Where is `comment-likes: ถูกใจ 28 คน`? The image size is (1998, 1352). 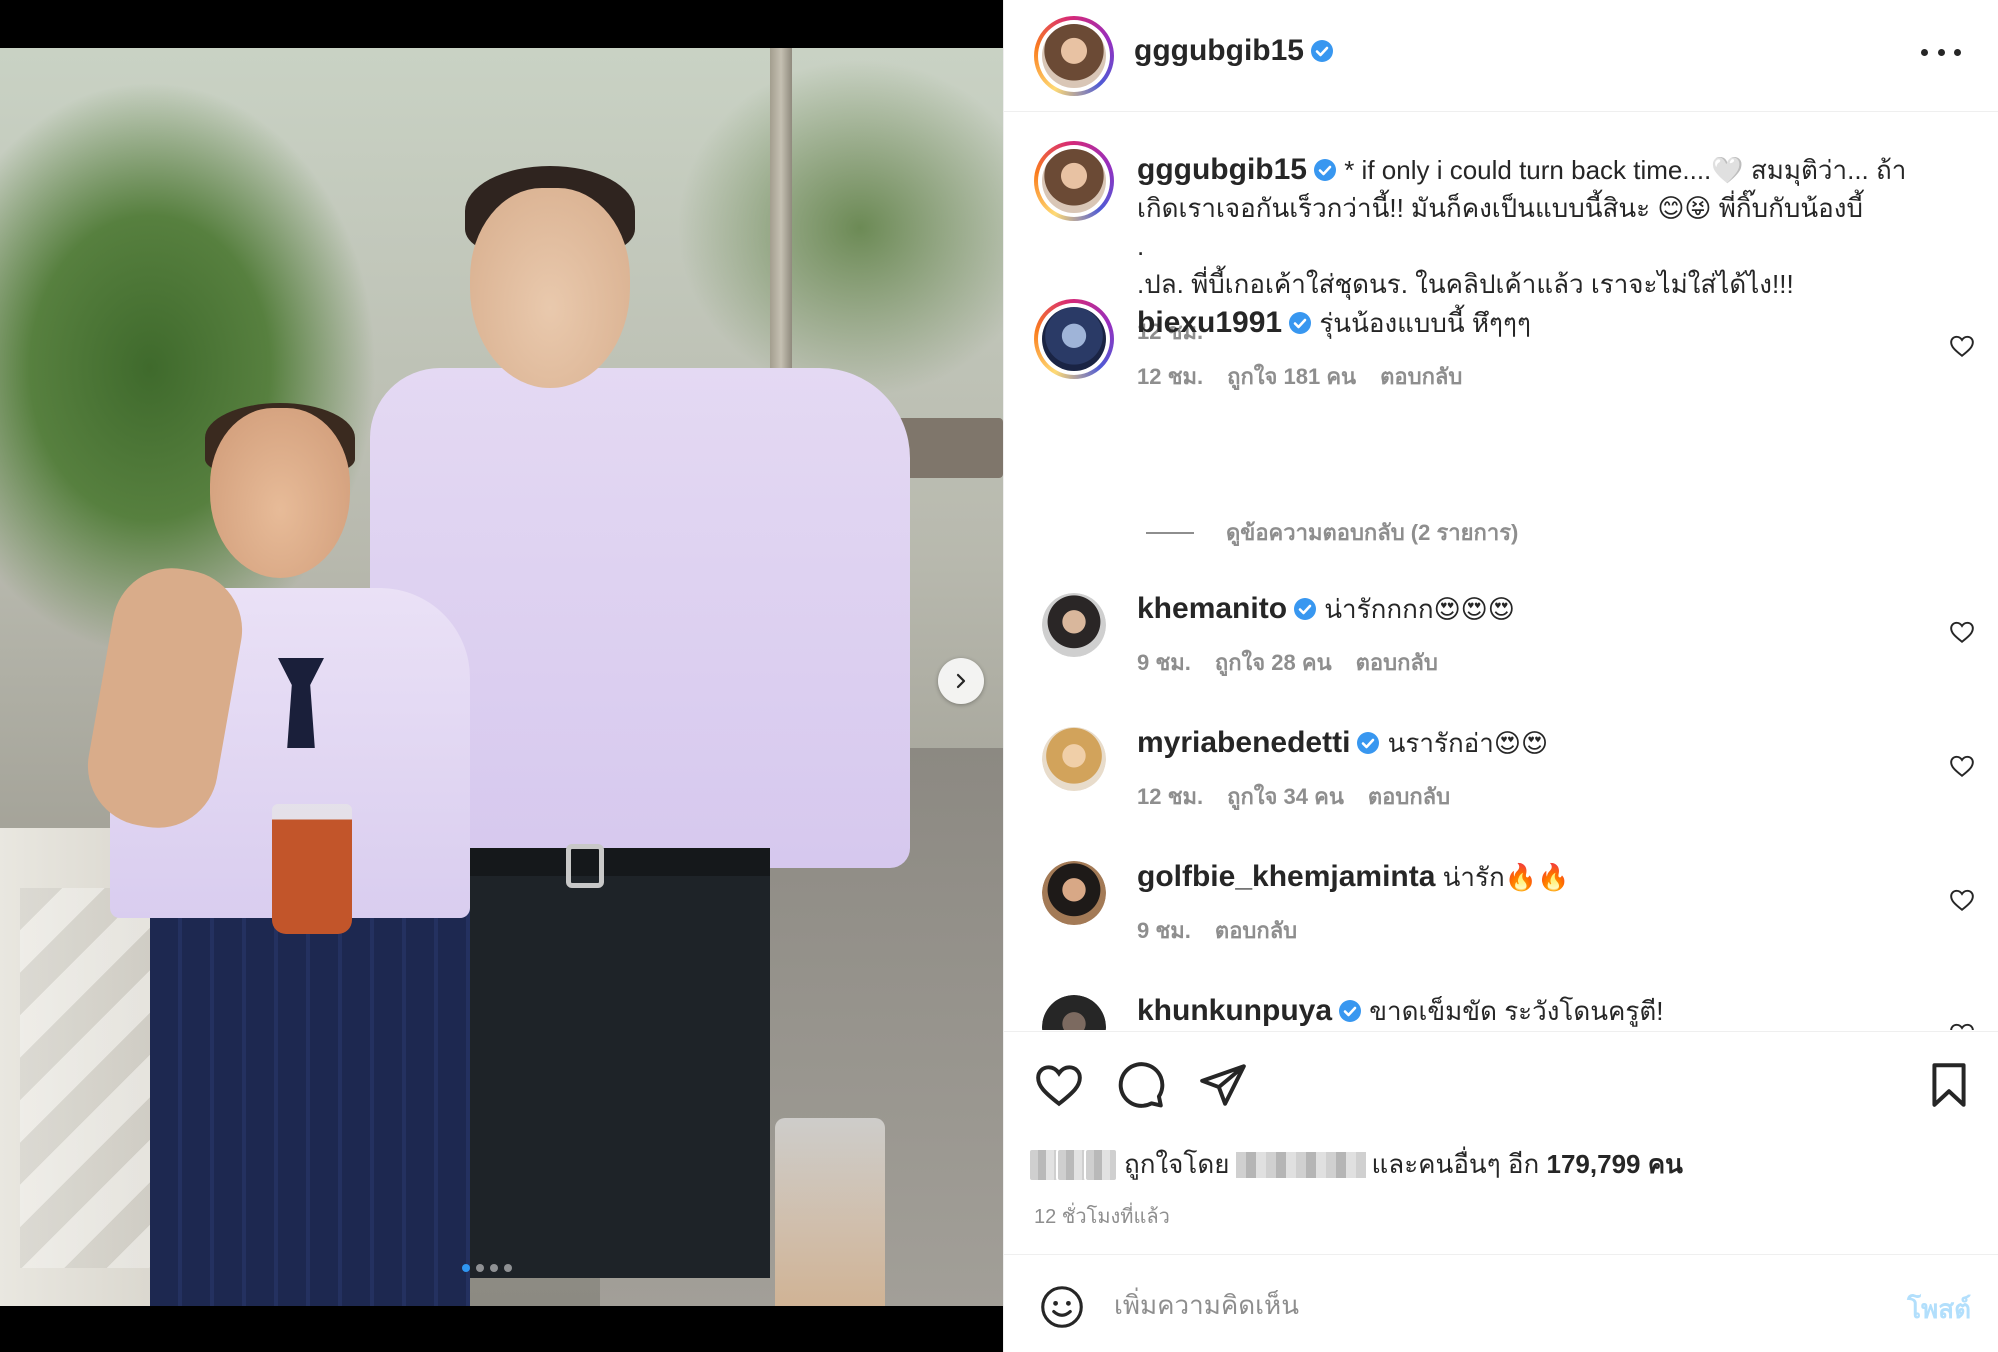
comment-likes: ถูกใจ 28 คน is located at coordinates (1273, 662).